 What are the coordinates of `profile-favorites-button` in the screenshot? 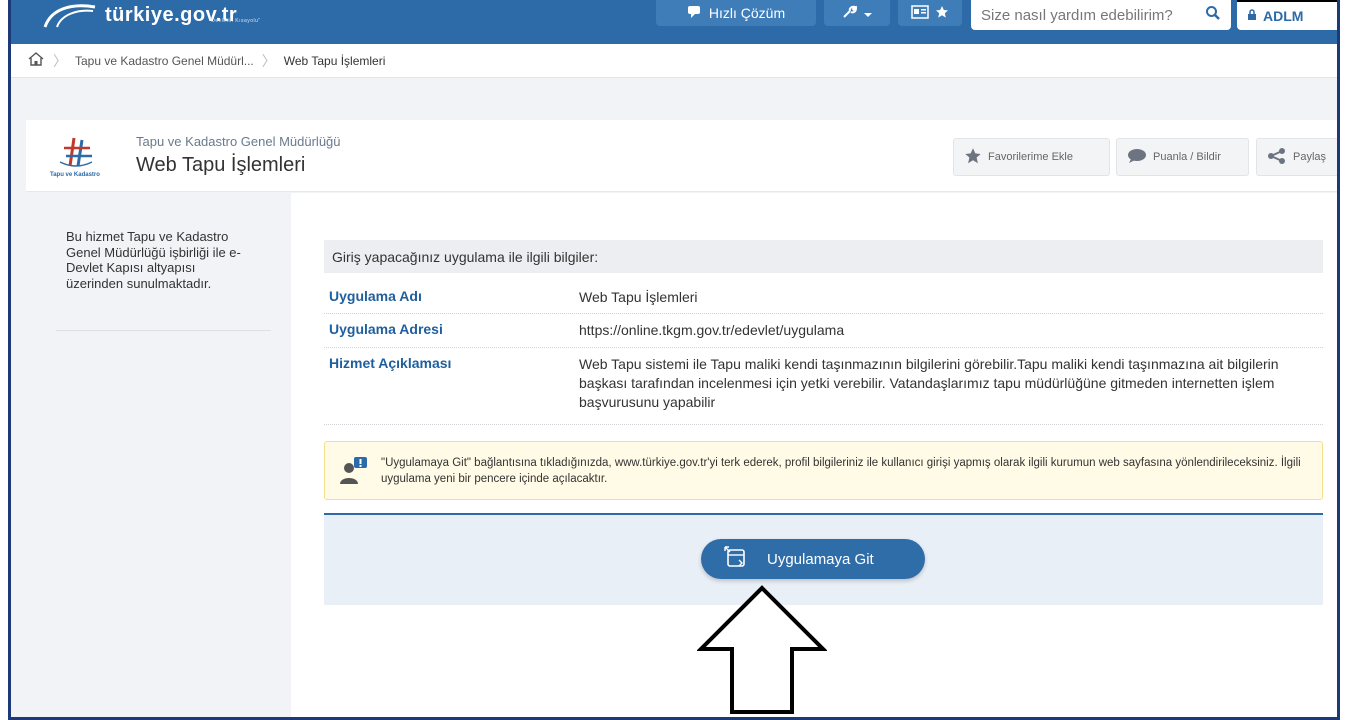 It's located at (930, 13).